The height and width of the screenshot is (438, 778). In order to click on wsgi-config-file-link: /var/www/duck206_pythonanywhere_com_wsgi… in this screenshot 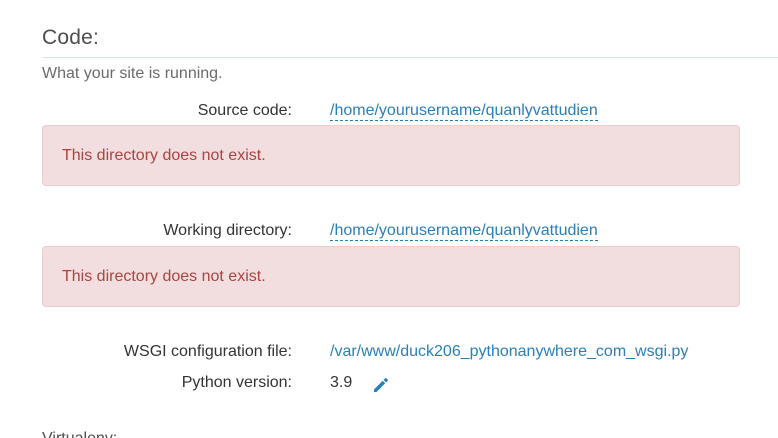, I will do `click(509, 351)`.